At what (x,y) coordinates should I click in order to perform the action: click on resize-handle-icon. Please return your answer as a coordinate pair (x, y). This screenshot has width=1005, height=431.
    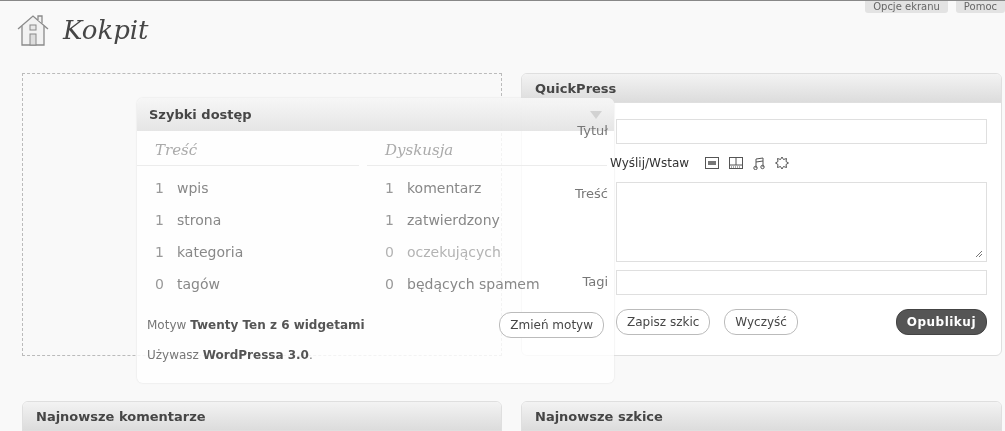
    Looking at the image, I should click on (979, 254).